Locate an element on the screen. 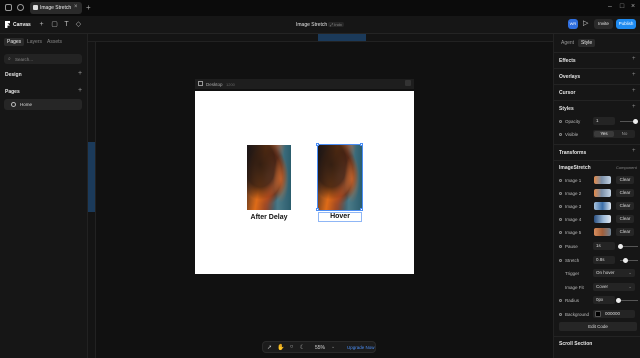 The image size is (640, 358). image-5-variable-icon is located at coordinates (560, 232).